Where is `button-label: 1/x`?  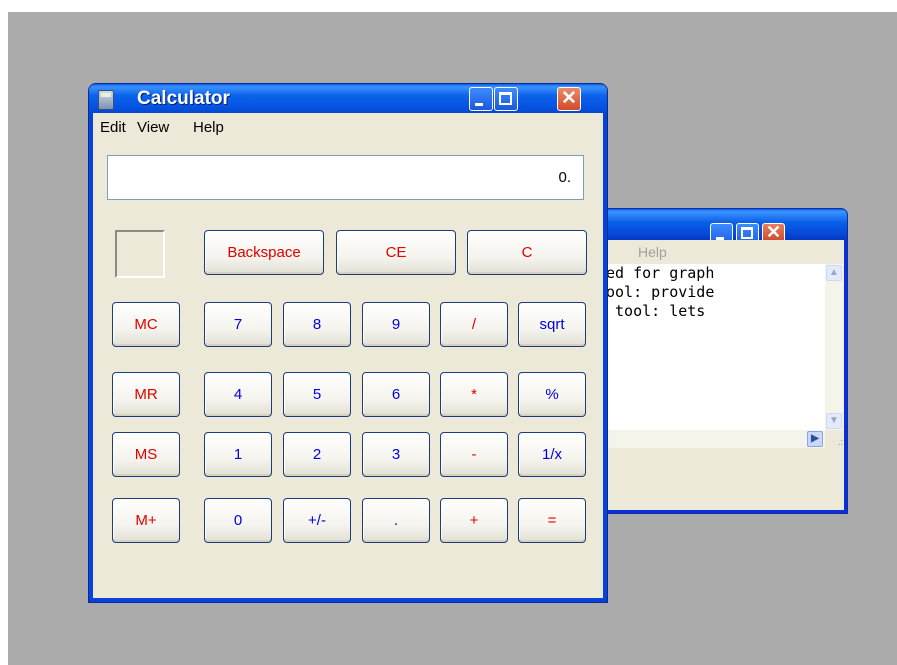
button-label: 1/x is located at coordinates (551, 454).